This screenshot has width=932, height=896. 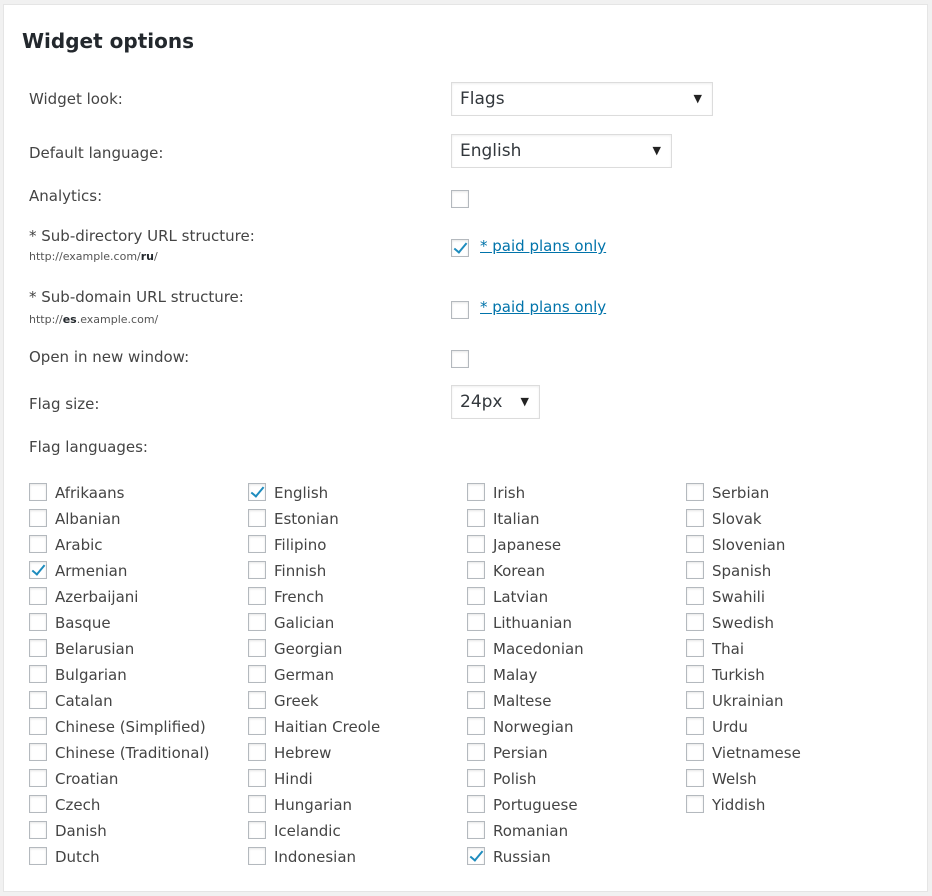 I want to click on widget-look-select: Flags ▼, so click(x=582, y=99).